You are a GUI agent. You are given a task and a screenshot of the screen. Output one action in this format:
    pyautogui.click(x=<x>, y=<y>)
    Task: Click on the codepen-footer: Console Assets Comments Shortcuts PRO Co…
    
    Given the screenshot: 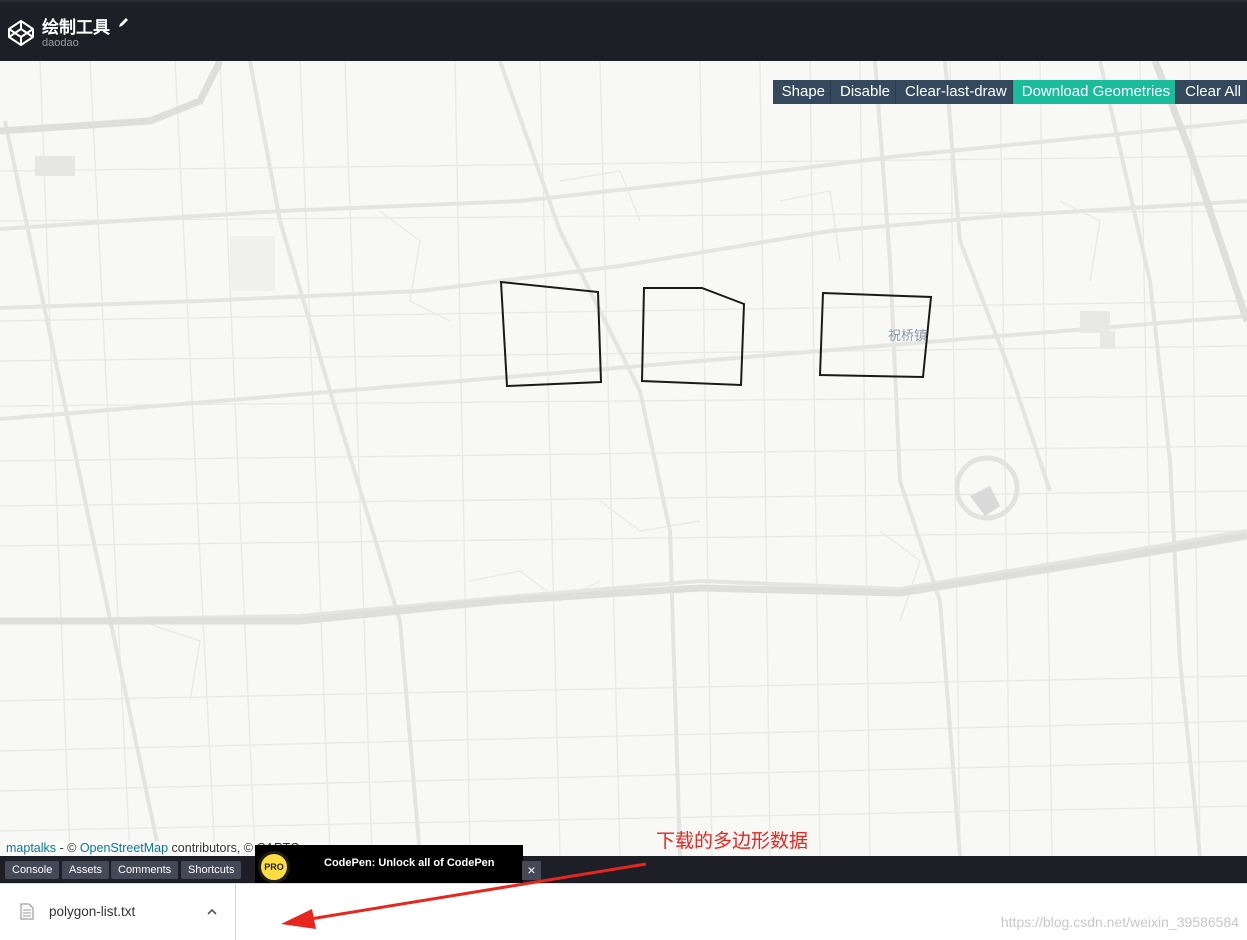 What is the action you would take?
    pyautogui.click(x=623, y=864)
    